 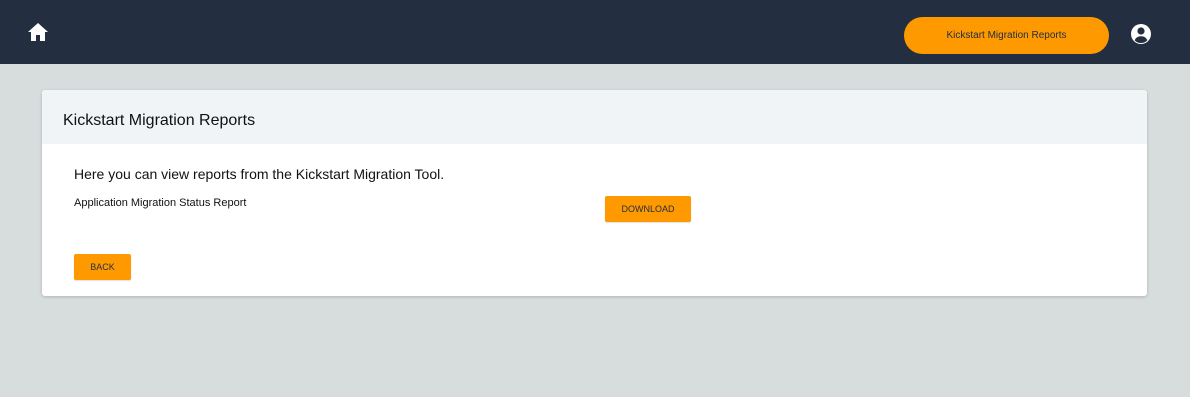 What do you see at coordinates (1006, 35) in the screenshot?
I see `kickstart-migration-reports-nav-button: Kickstart Migration Reports` at bounding box center [1006, 35].